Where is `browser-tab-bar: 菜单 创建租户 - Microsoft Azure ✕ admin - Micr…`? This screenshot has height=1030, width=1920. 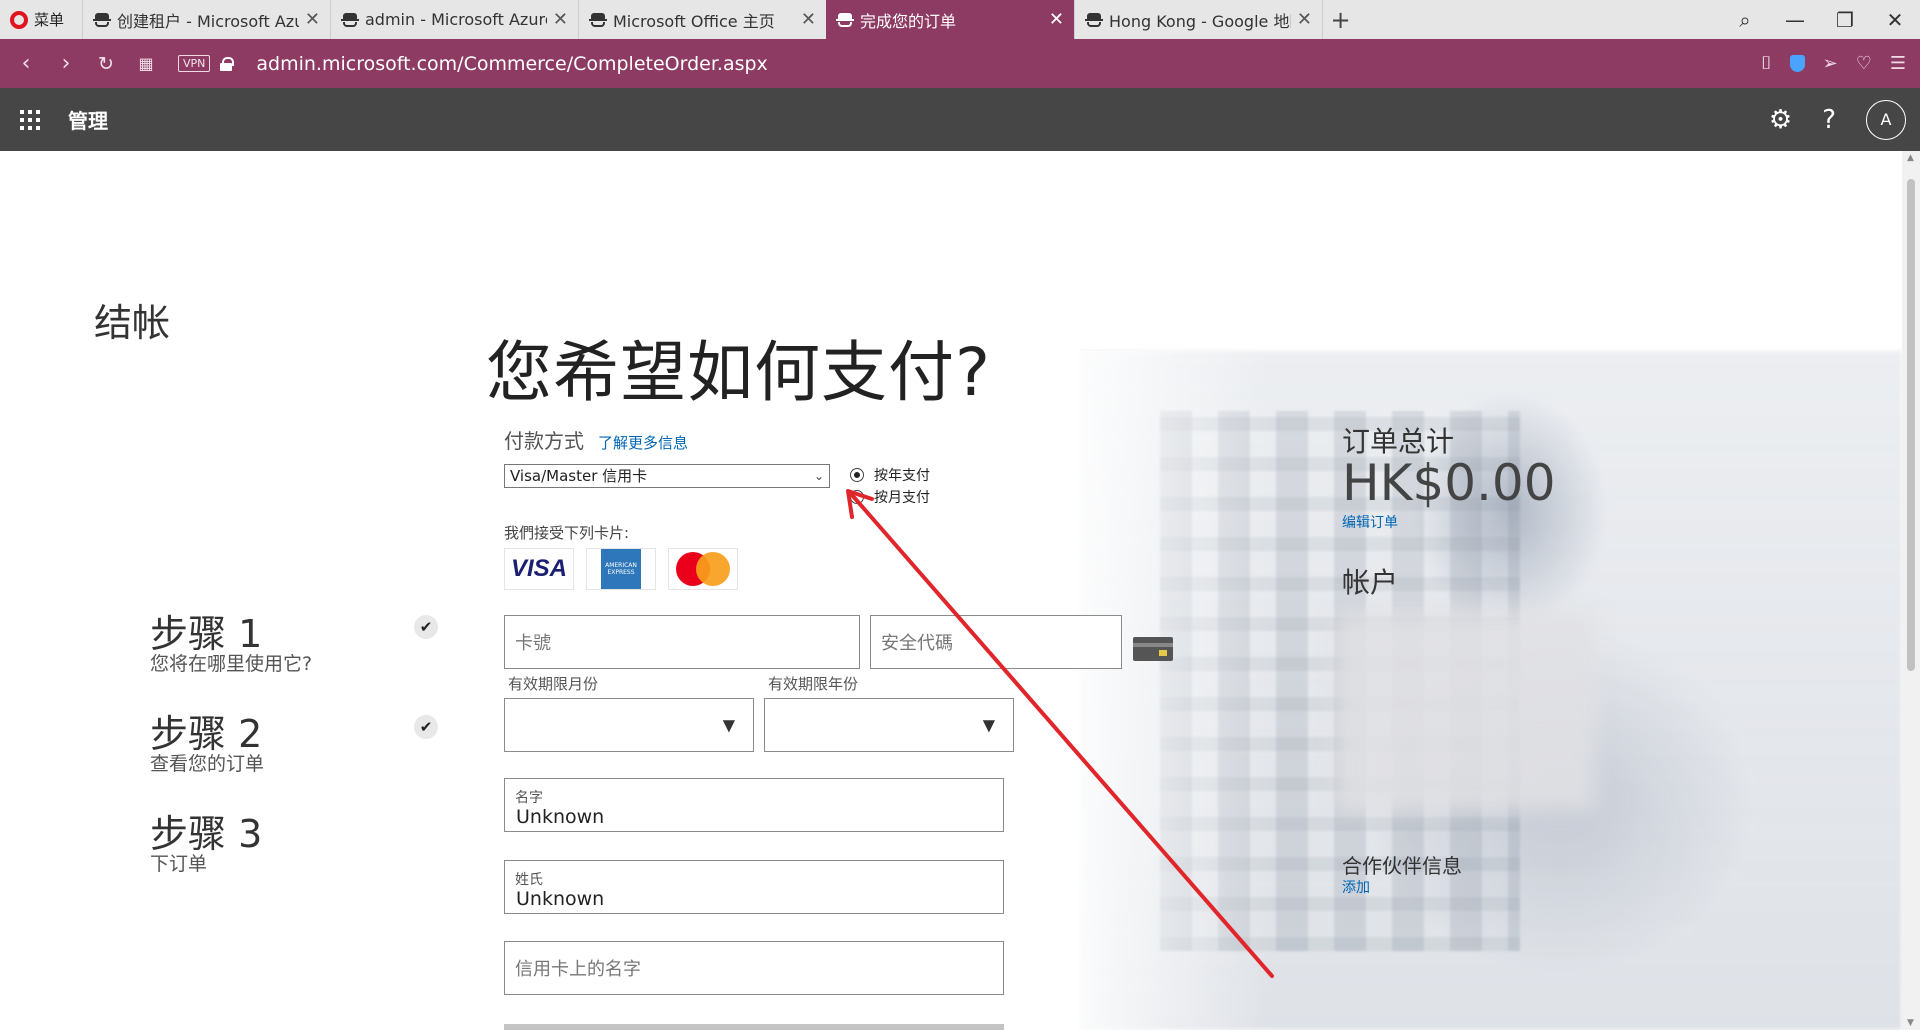 browser-tab-bar: 菜单 创建租户 - Microsoft Azure ✕ admin - Micr… is located at coordinates (960, 19).